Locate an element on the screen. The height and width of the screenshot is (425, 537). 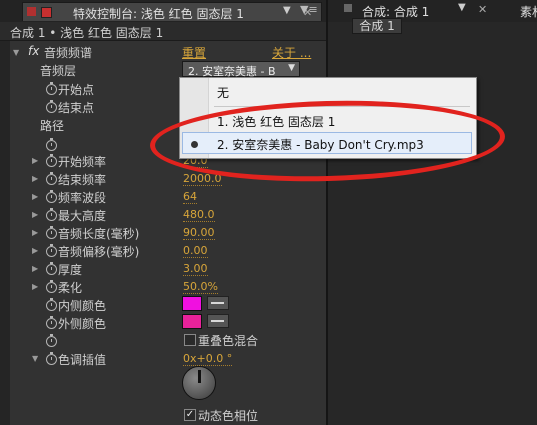
effect-name: 音频频谱 is located at coordinates (68, 53).